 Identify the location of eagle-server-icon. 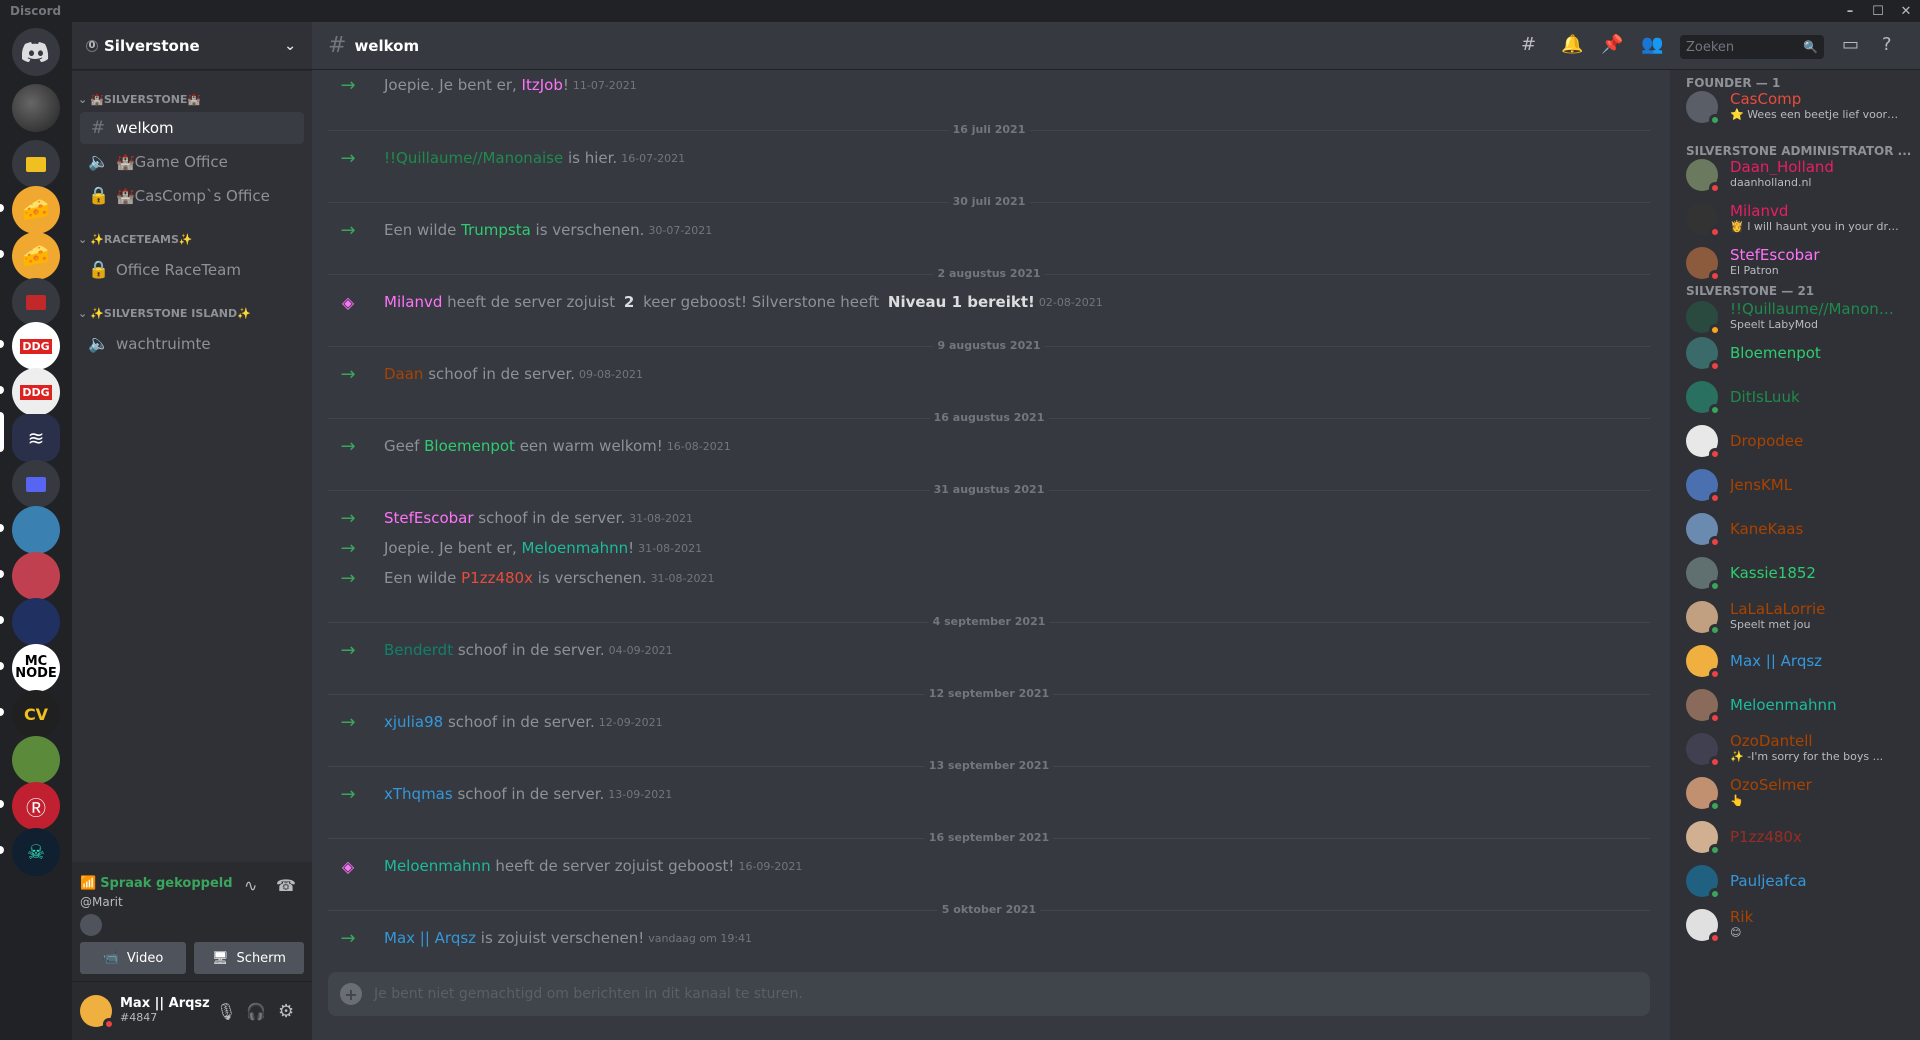
(36, 622).